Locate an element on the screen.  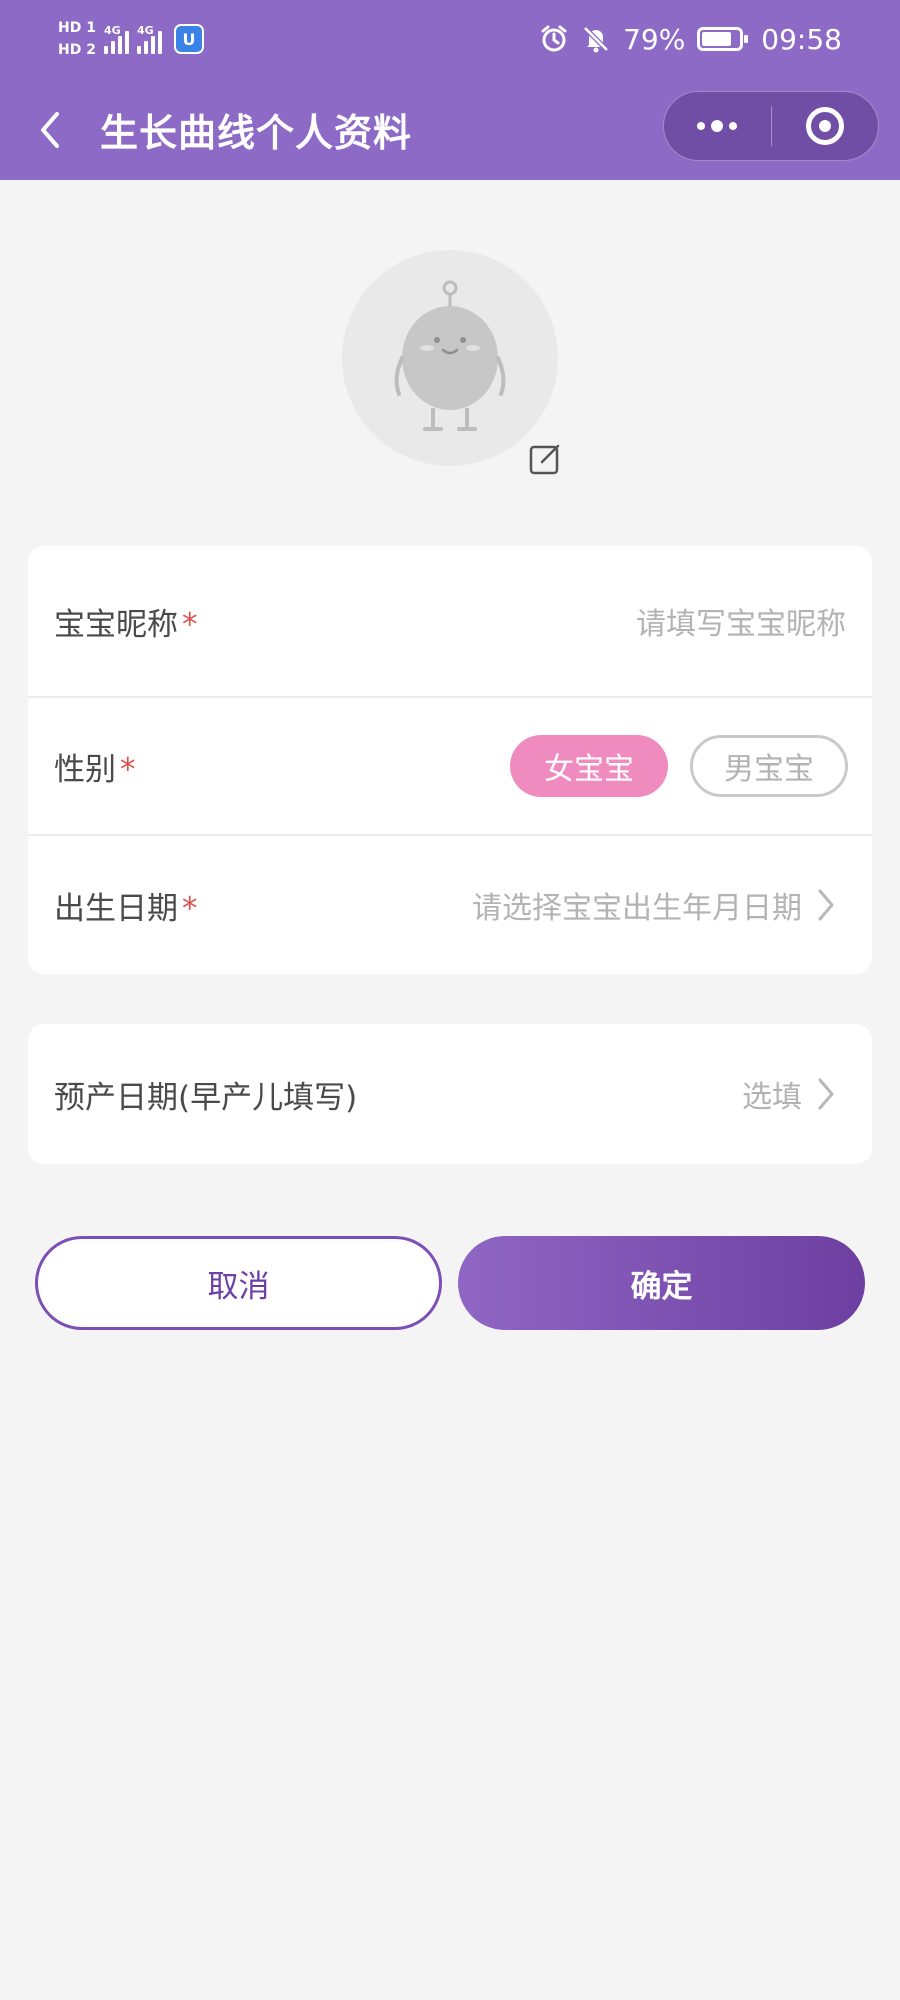
gender-option-male: 男宝宝 is located at coordinates (769, 766).